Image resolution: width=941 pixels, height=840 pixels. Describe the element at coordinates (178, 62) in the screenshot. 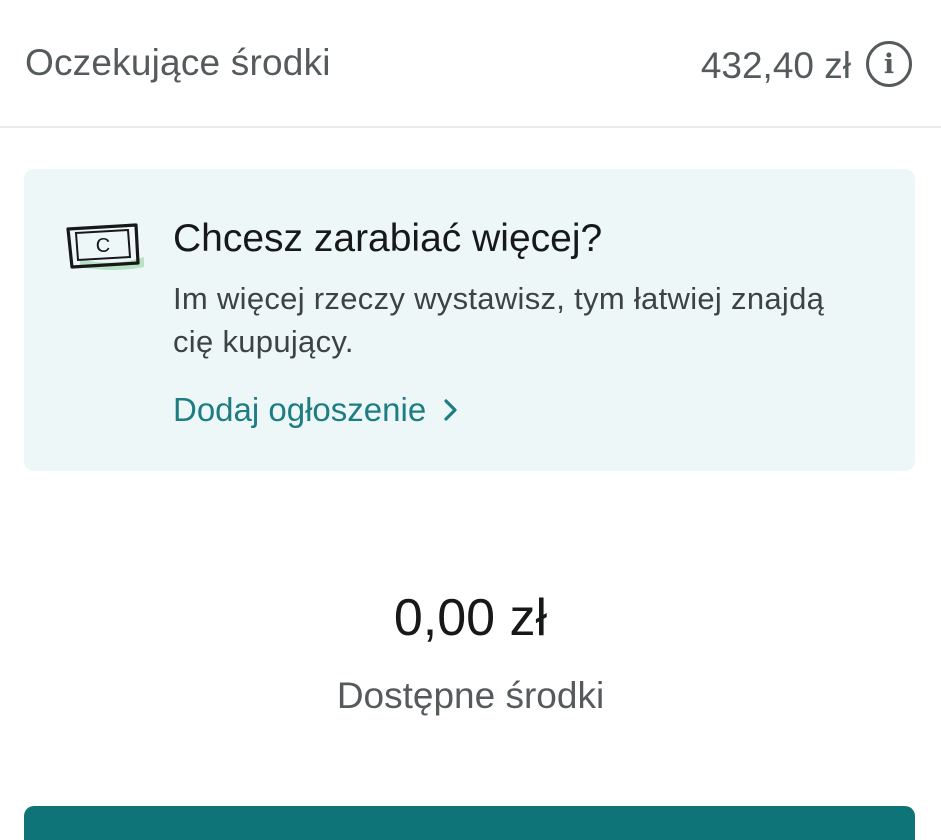

I see `pending-funds-label: Oczekujące środki` at that location.